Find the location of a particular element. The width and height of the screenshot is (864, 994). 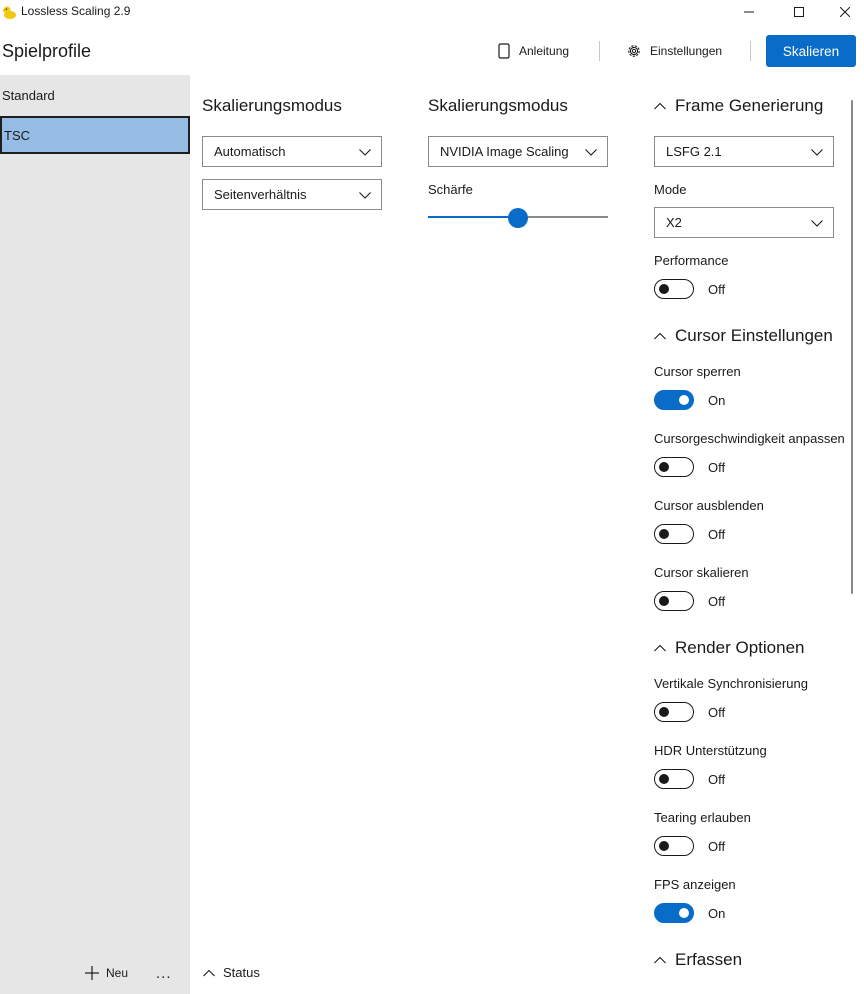

performance-toggle is located at coordinates (674, 289).